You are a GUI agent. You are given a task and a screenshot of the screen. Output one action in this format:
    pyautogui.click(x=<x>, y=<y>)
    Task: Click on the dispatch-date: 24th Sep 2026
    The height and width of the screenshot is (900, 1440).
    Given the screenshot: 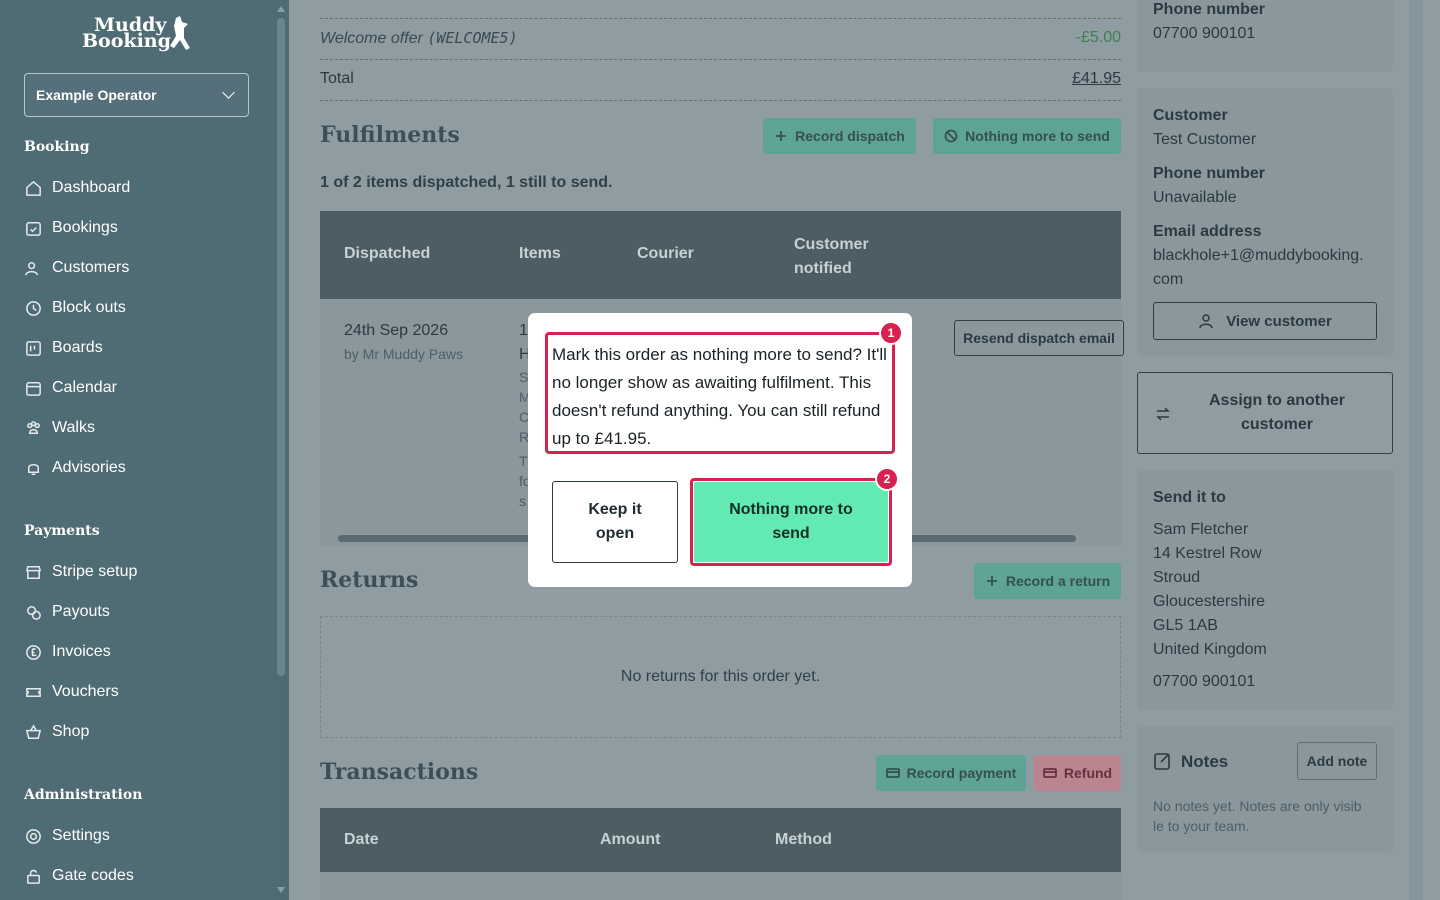 What is the action you would take?
    pyautogui.click(x=396, y=330)
    